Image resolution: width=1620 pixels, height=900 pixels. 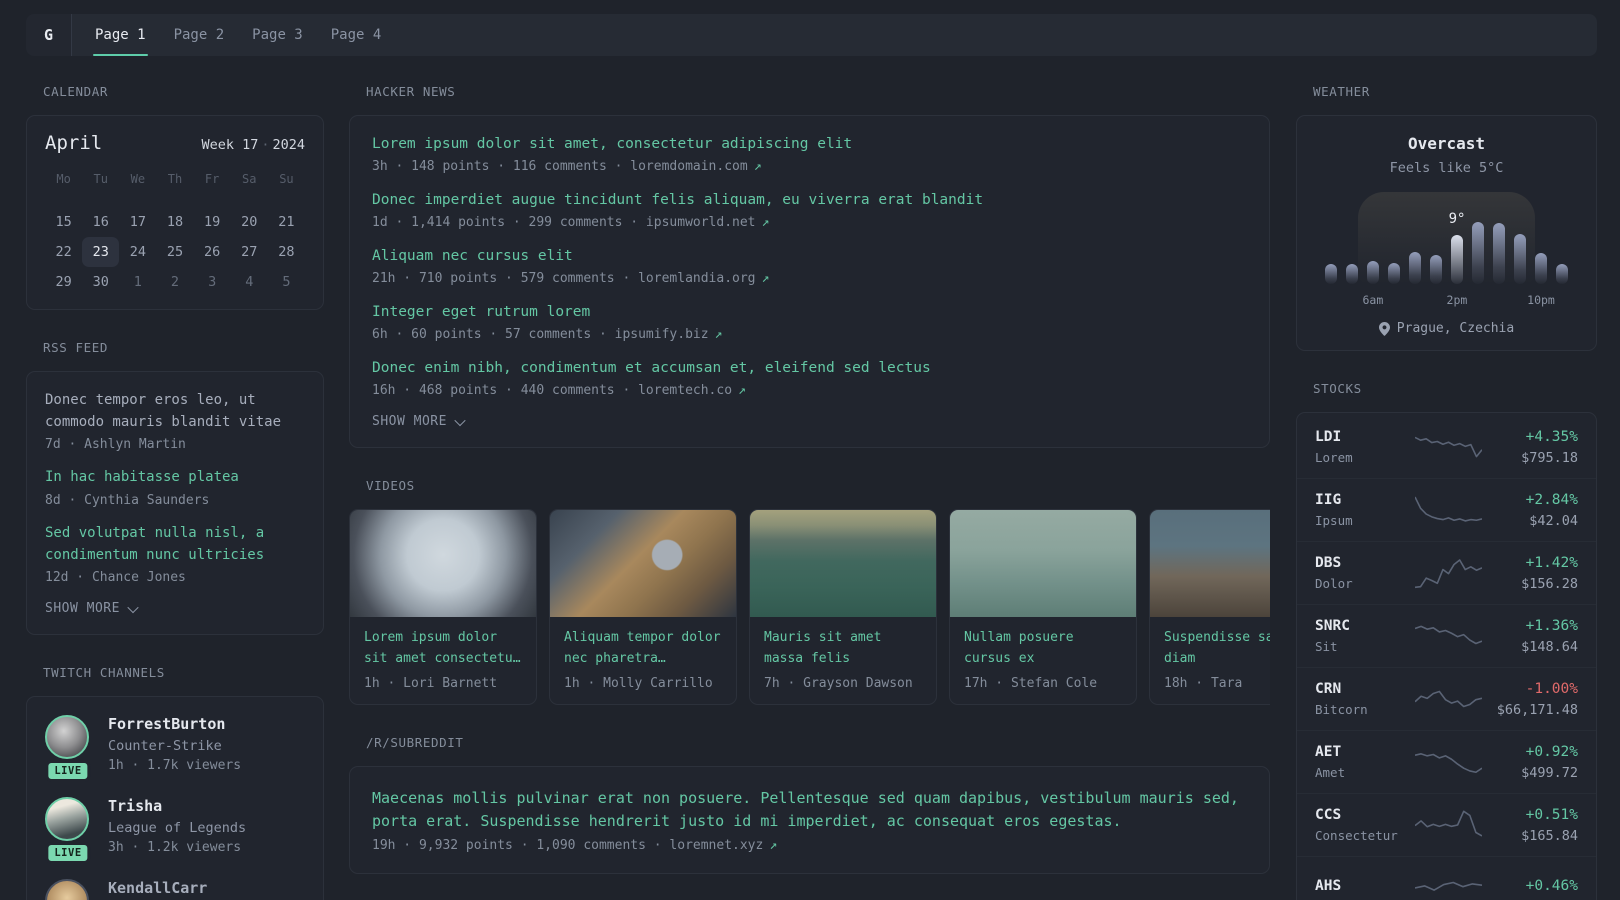 What do you see at coordinates (356, 35) in the screenshot?
I see `page-tab: Page 4` at bounding box center [356, 35].